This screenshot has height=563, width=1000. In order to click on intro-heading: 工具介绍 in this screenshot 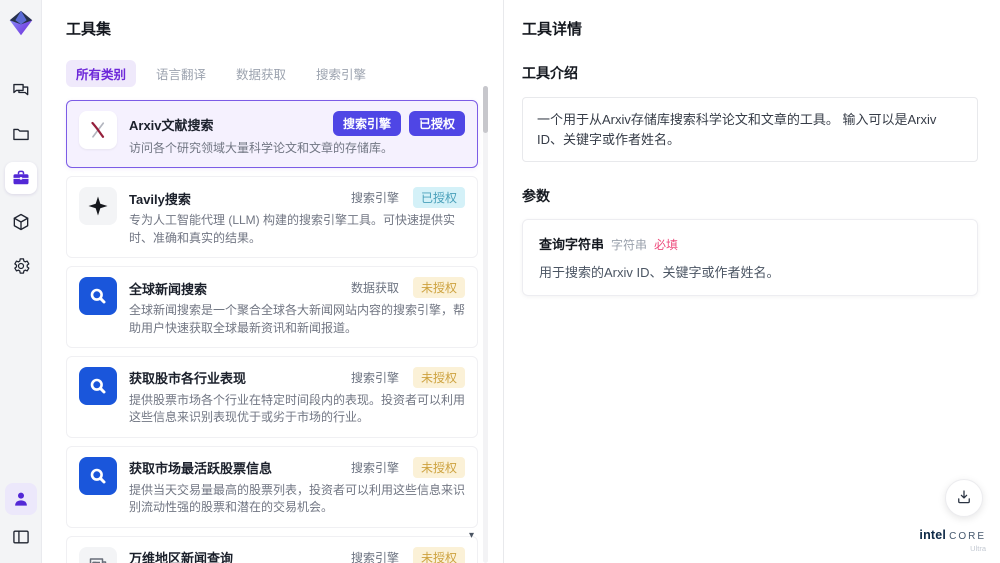, I will do `click(550, 73)`.